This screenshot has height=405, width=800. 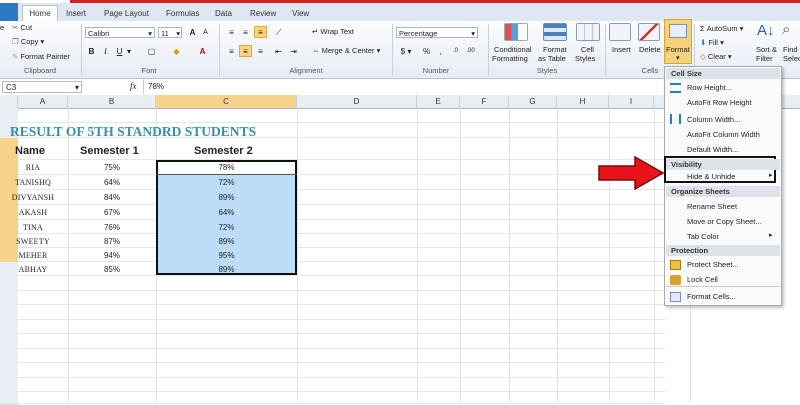 I want to click on conditional-formatting-label: Conditional, so click(x=513, y=49).